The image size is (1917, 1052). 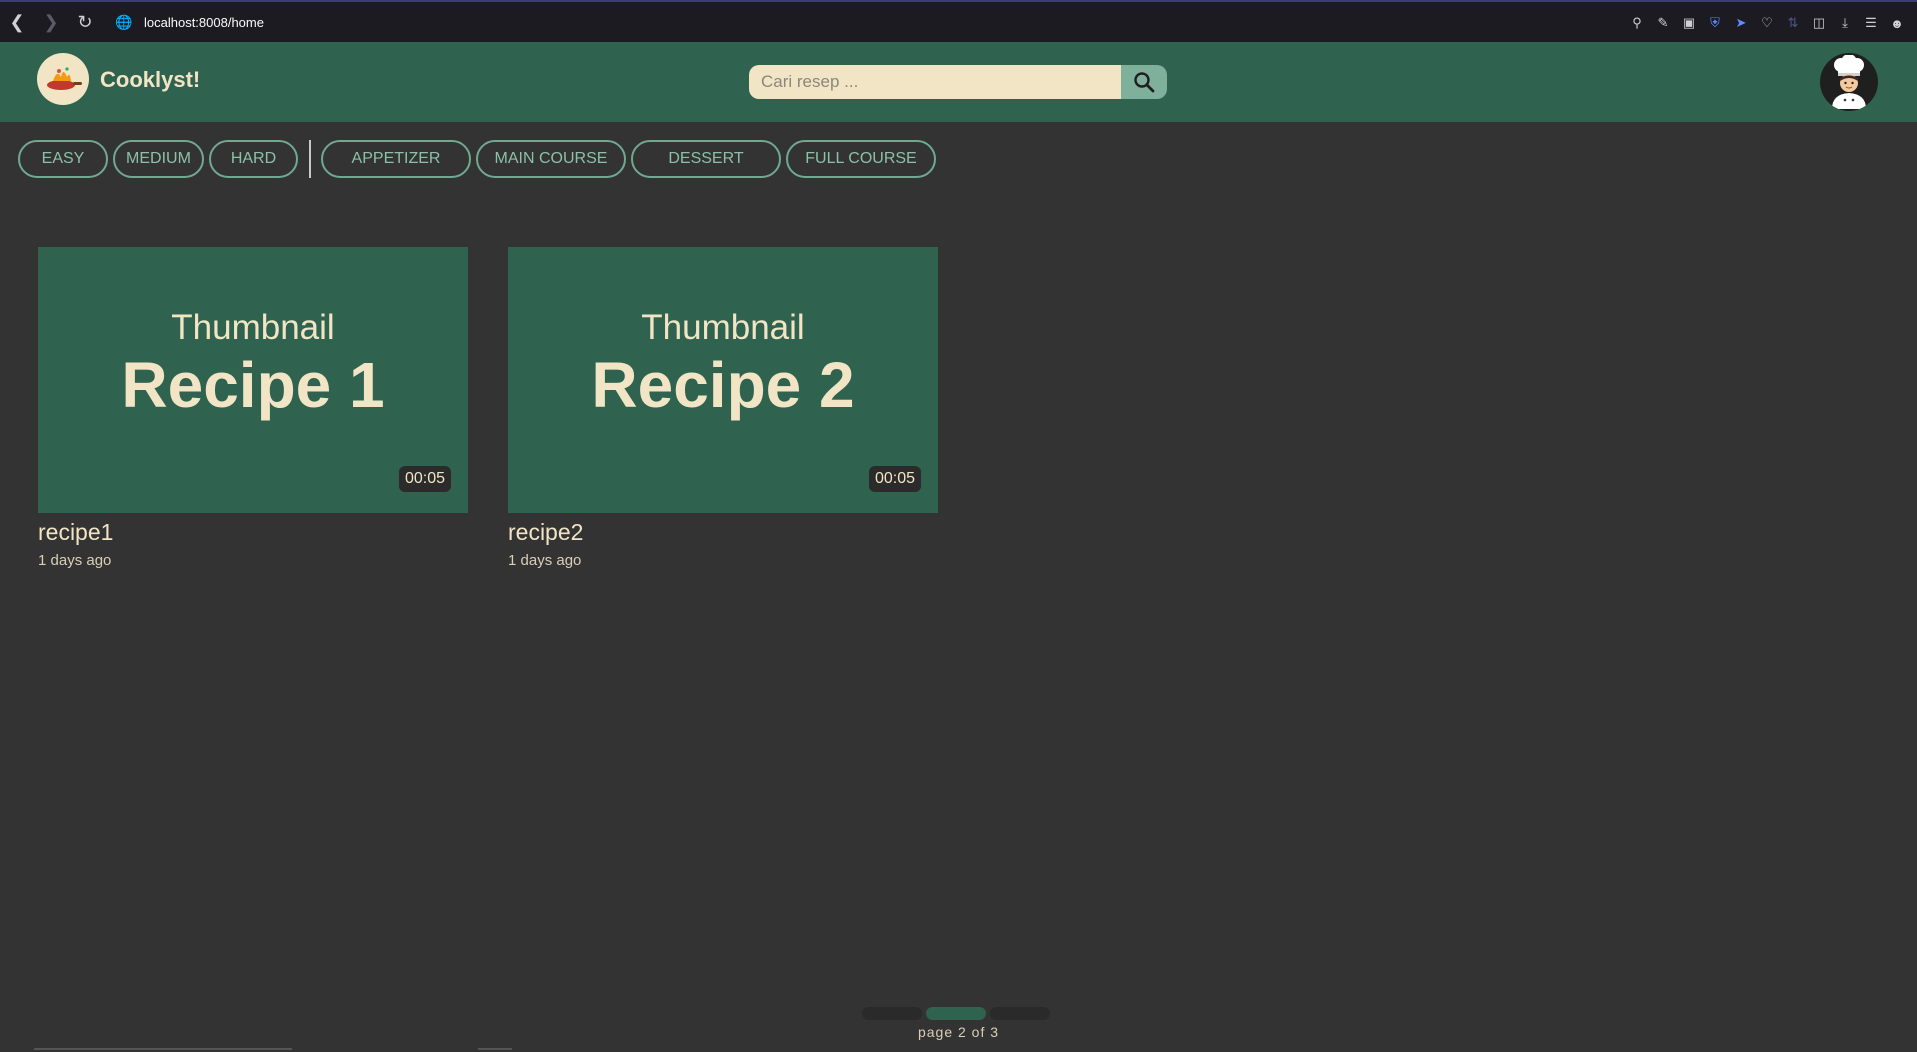 What do you see at coordinates (958, 1032) in the screenshot?
I see `page-label: page 2 of 3` at bounding box center [958, 1032].